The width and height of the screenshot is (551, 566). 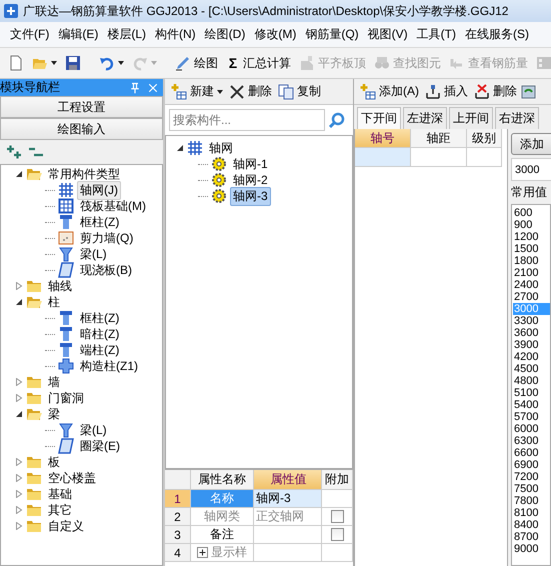 What do you see at coordinates (531, 169) in the screenshot?
I see `value-field: 3000` at bounding box center [531, 169].